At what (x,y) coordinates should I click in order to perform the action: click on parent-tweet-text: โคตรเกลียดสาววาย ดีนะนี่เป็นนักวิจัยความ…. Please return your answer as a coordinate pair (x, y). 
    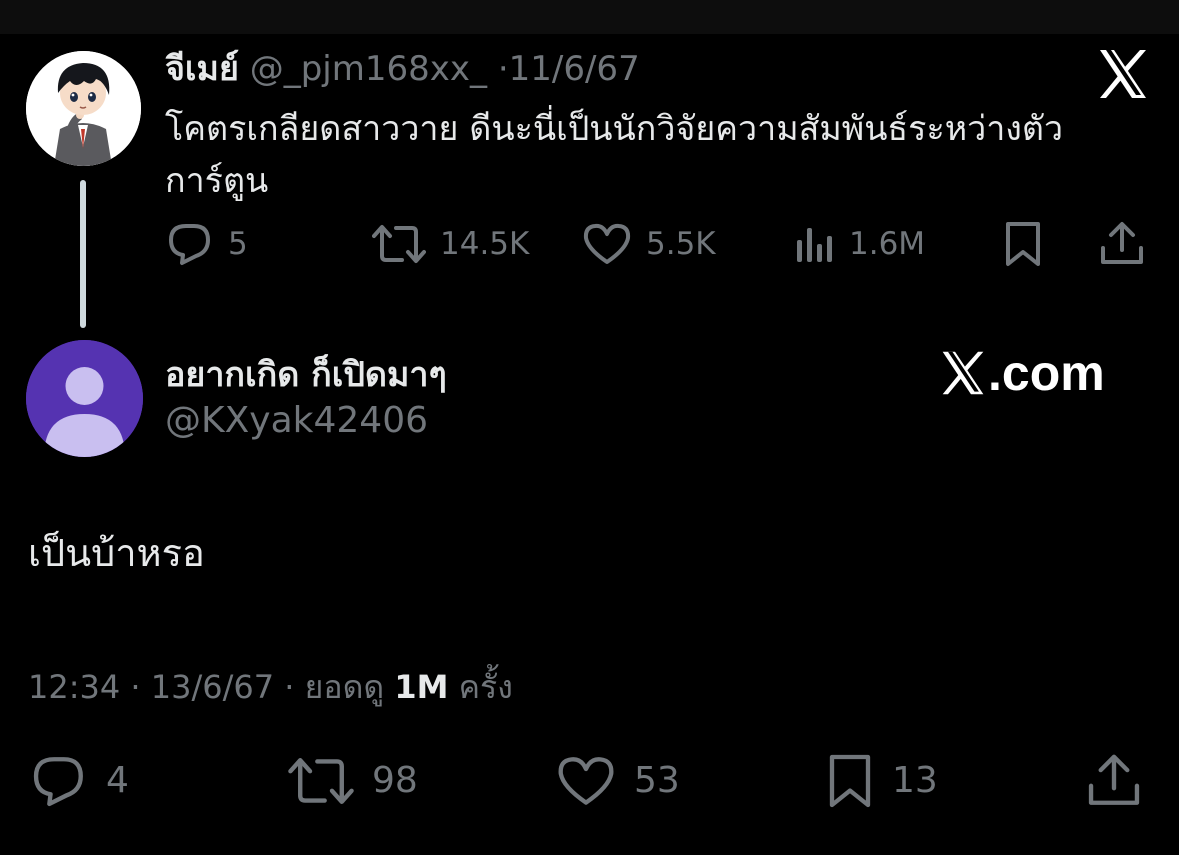
    Looking at the image, I should click on (614, 155).